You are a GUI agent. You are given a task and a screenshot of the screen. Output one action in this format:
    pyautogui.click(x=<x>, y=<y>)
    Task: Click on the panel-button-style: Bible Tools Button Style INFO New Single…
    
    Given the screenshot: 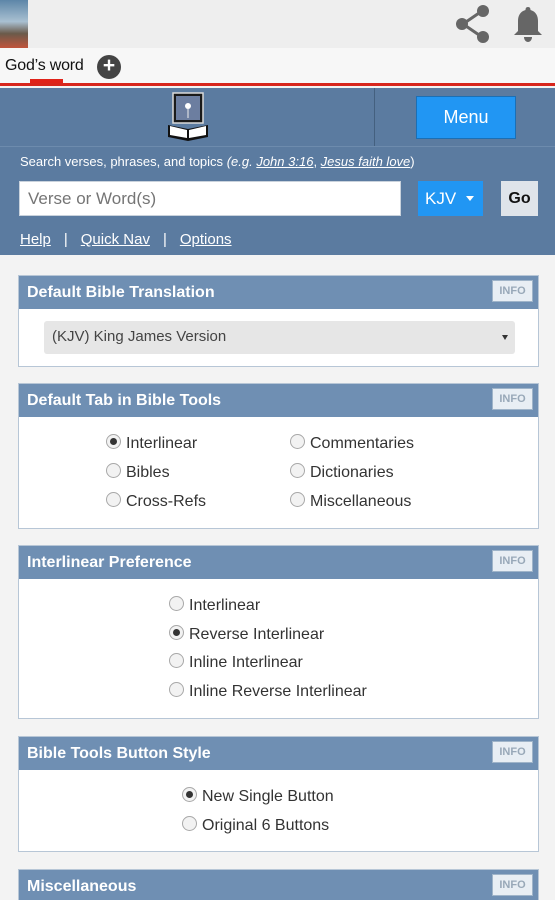 What is the action you would take?
    pyautogui.click(x=278, y=794)
    